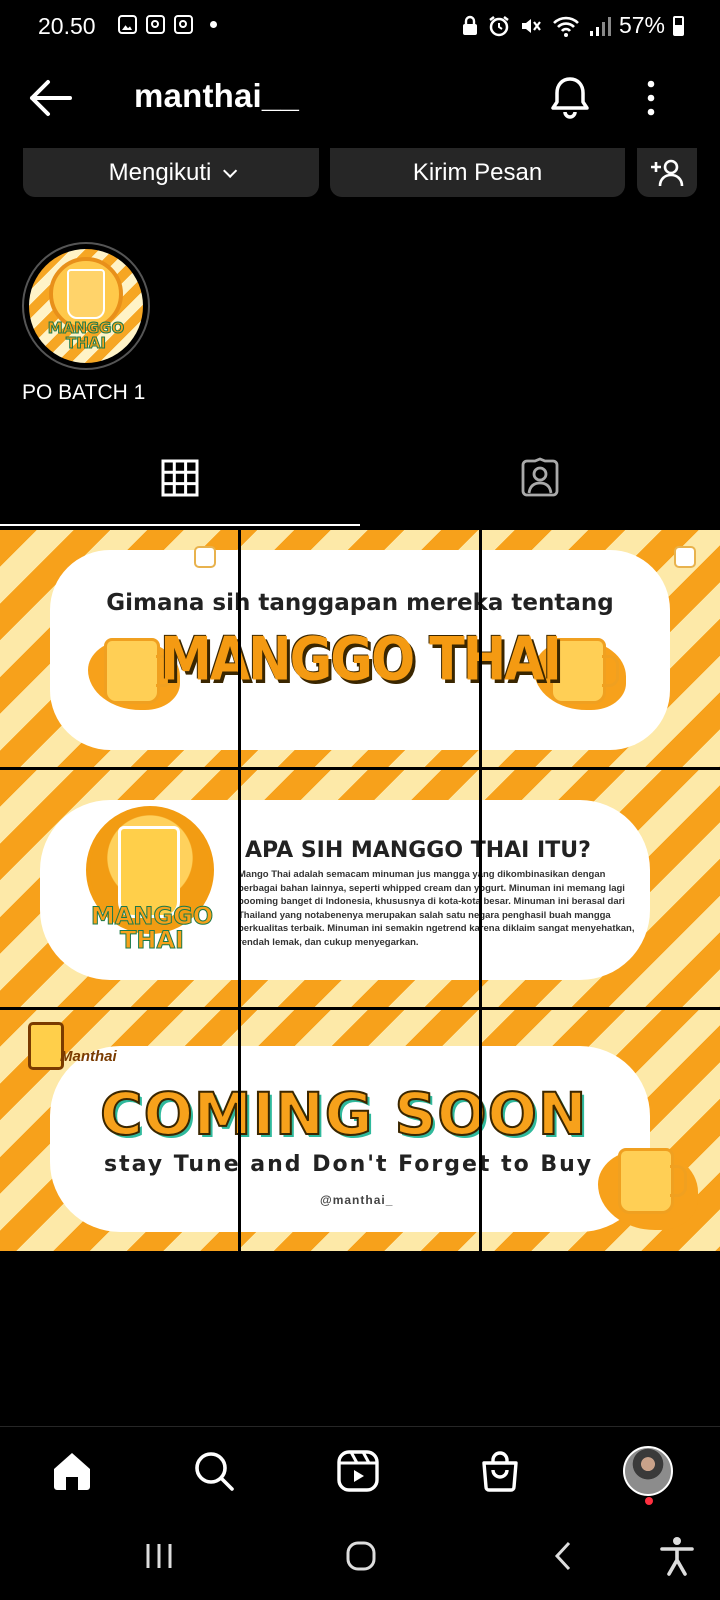 This screenshot has height=1600, width=720. Describe the element at coordinates (566, 26) in the screenshot. I see `wifi-icon` at that location.